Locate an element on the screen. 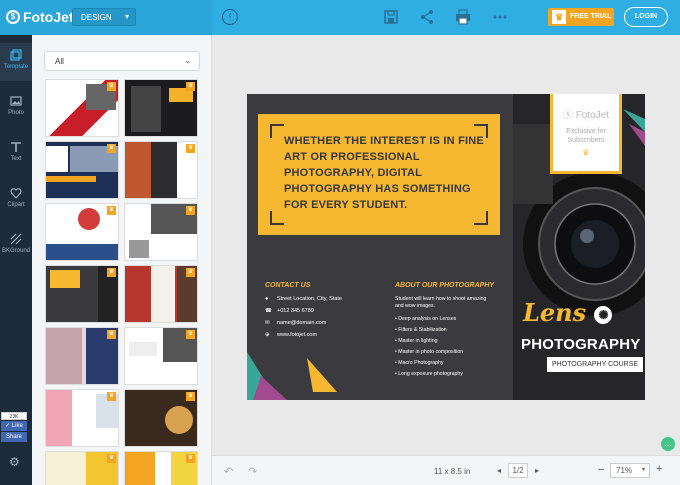  about-list-item: • Macro Photography is located at coordinates (419, 363).